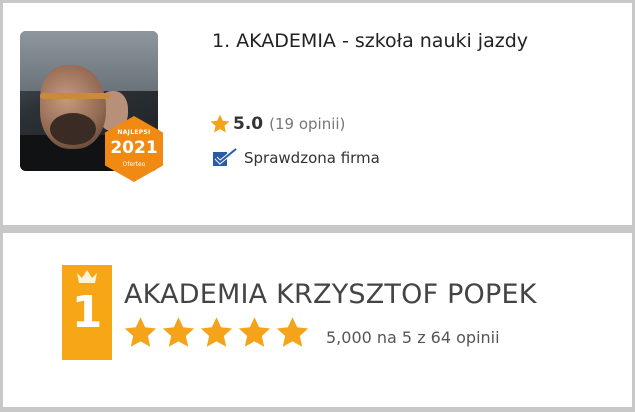 The height and width of the screenshot is (412, 635). What do you see at coordinates (134, 132) in the screenshot?
I see `badge-top-text: NAJLEPSI` at bounding box center [134, 132].